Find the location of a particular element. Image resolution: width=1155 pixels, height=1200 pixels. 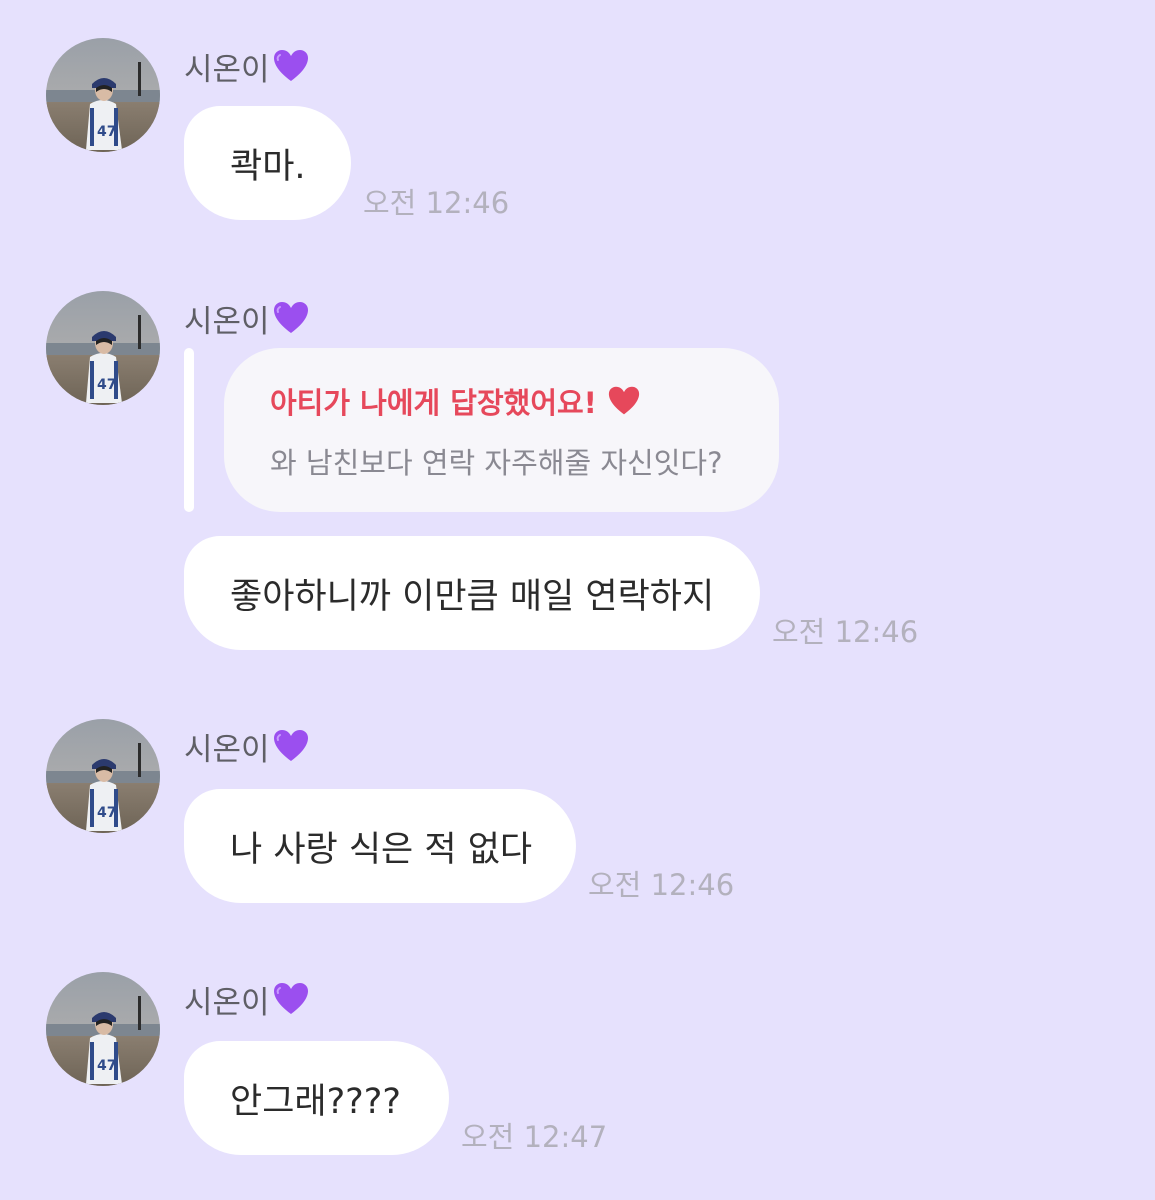

reply-title: 아티가 나에게 답장했어요! is located at coordinates (455, 401).